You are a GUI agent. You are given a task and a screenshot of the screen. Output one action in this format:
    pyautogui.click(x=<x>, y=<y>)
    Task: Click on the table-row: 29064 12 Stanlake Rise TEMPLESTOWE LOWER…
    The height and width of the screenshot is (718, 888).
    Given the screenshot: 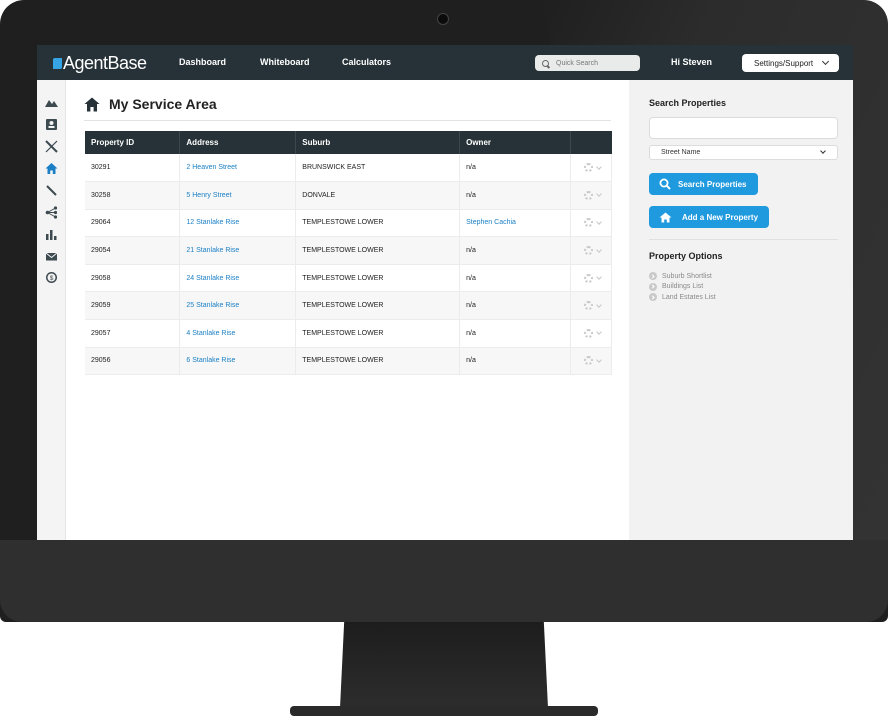 What is the action you would take?
    pyautogui.click(x=349, y=223)
    